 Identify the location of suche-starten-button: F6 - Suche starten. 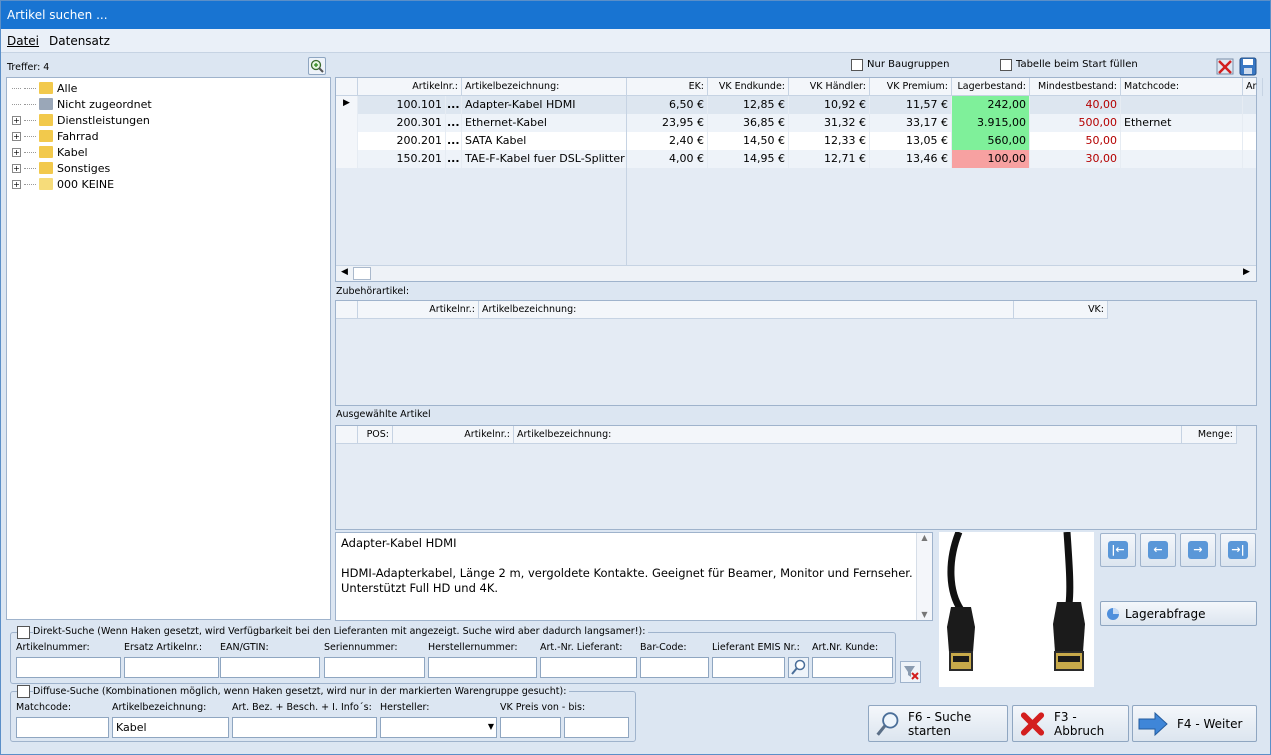
(938, 723).